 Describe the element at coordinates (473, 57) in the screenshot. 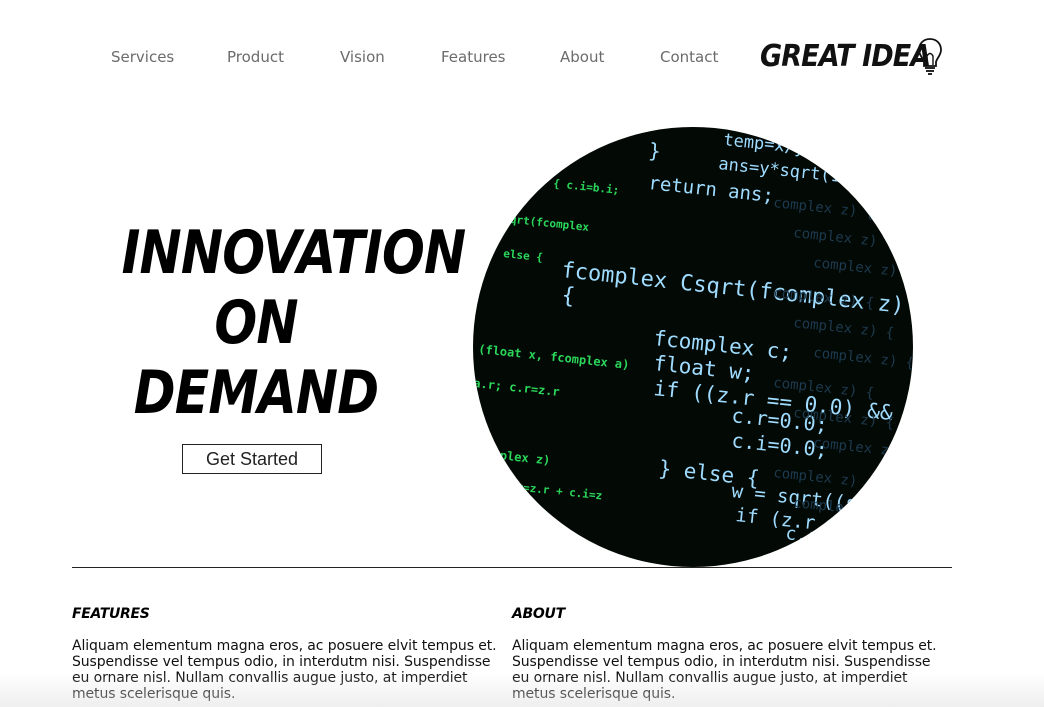

I see `nav-link-features: Features` at that location.